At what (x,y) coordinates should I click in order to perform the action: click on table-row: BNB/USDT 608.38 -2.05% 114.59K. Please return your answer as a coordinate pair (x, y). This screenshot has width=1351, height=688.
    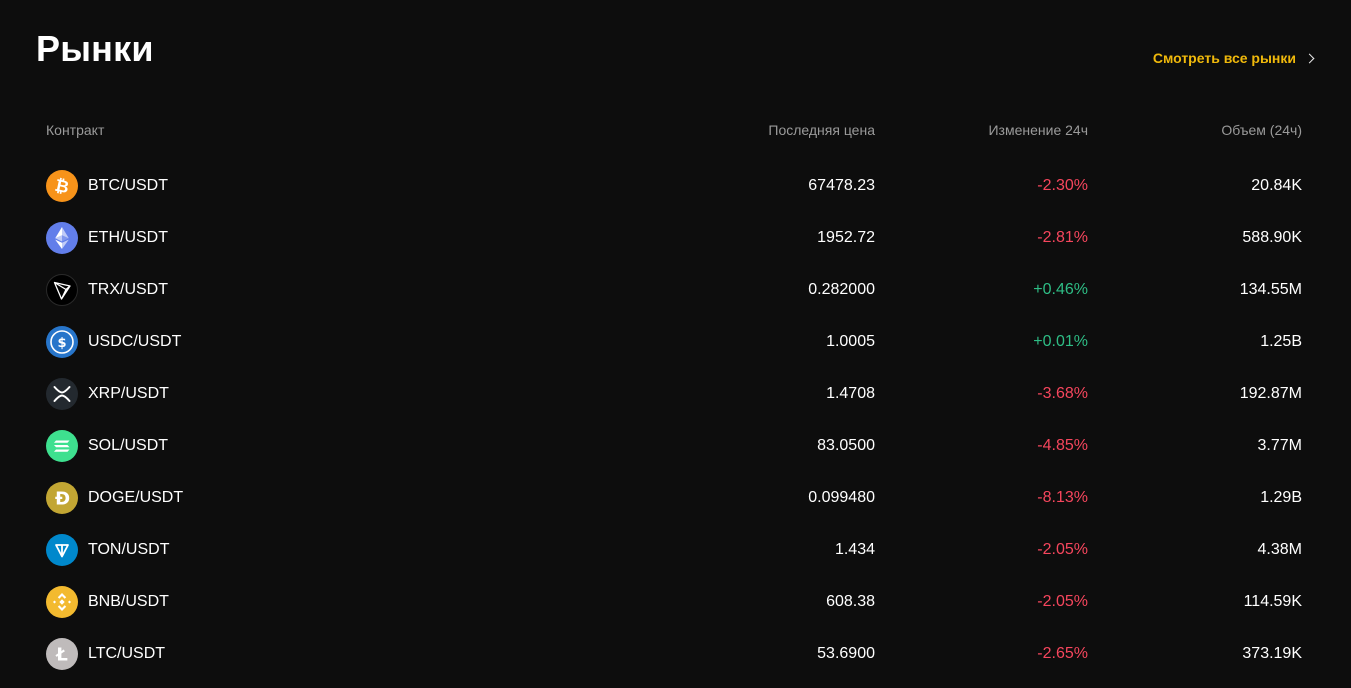
    Looking at the image, I should click on (674, 602).